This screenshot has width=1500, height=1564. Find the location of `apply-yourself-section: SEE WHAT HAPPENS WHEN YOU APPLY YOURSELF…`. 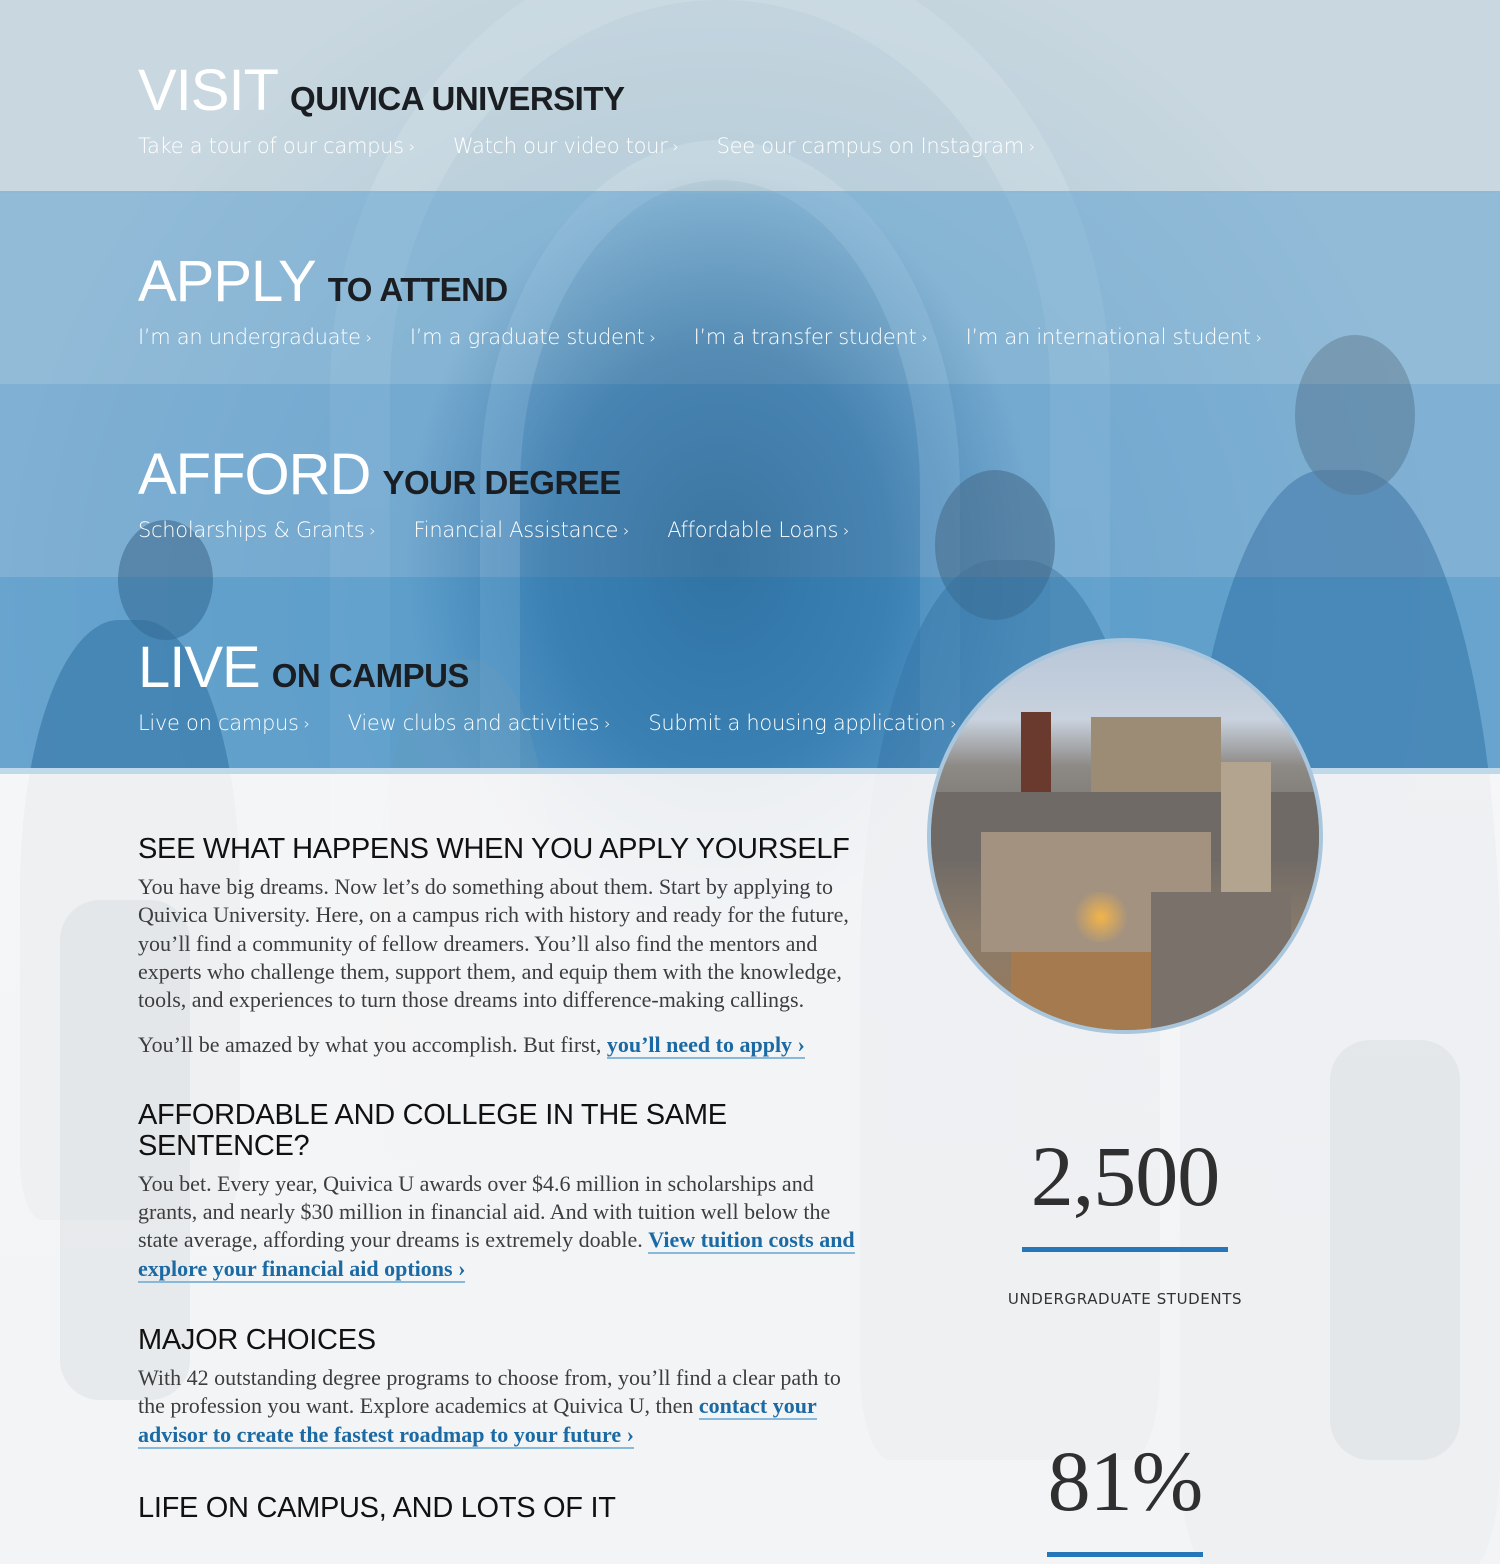

apply-yourself-section: SEE WHAT HAPPENS WHEN YOU APPLY YOURSELF… is located at coordinates (503, 947).